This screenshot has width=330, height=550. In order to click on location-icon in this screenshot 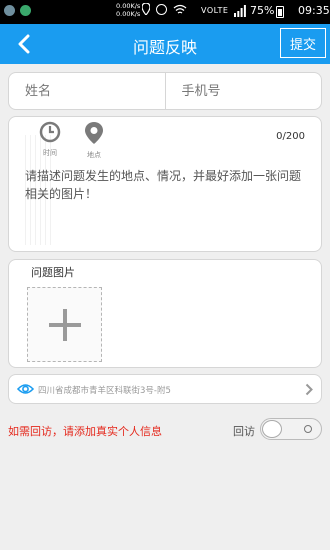, I will do `click(146, 9)`.